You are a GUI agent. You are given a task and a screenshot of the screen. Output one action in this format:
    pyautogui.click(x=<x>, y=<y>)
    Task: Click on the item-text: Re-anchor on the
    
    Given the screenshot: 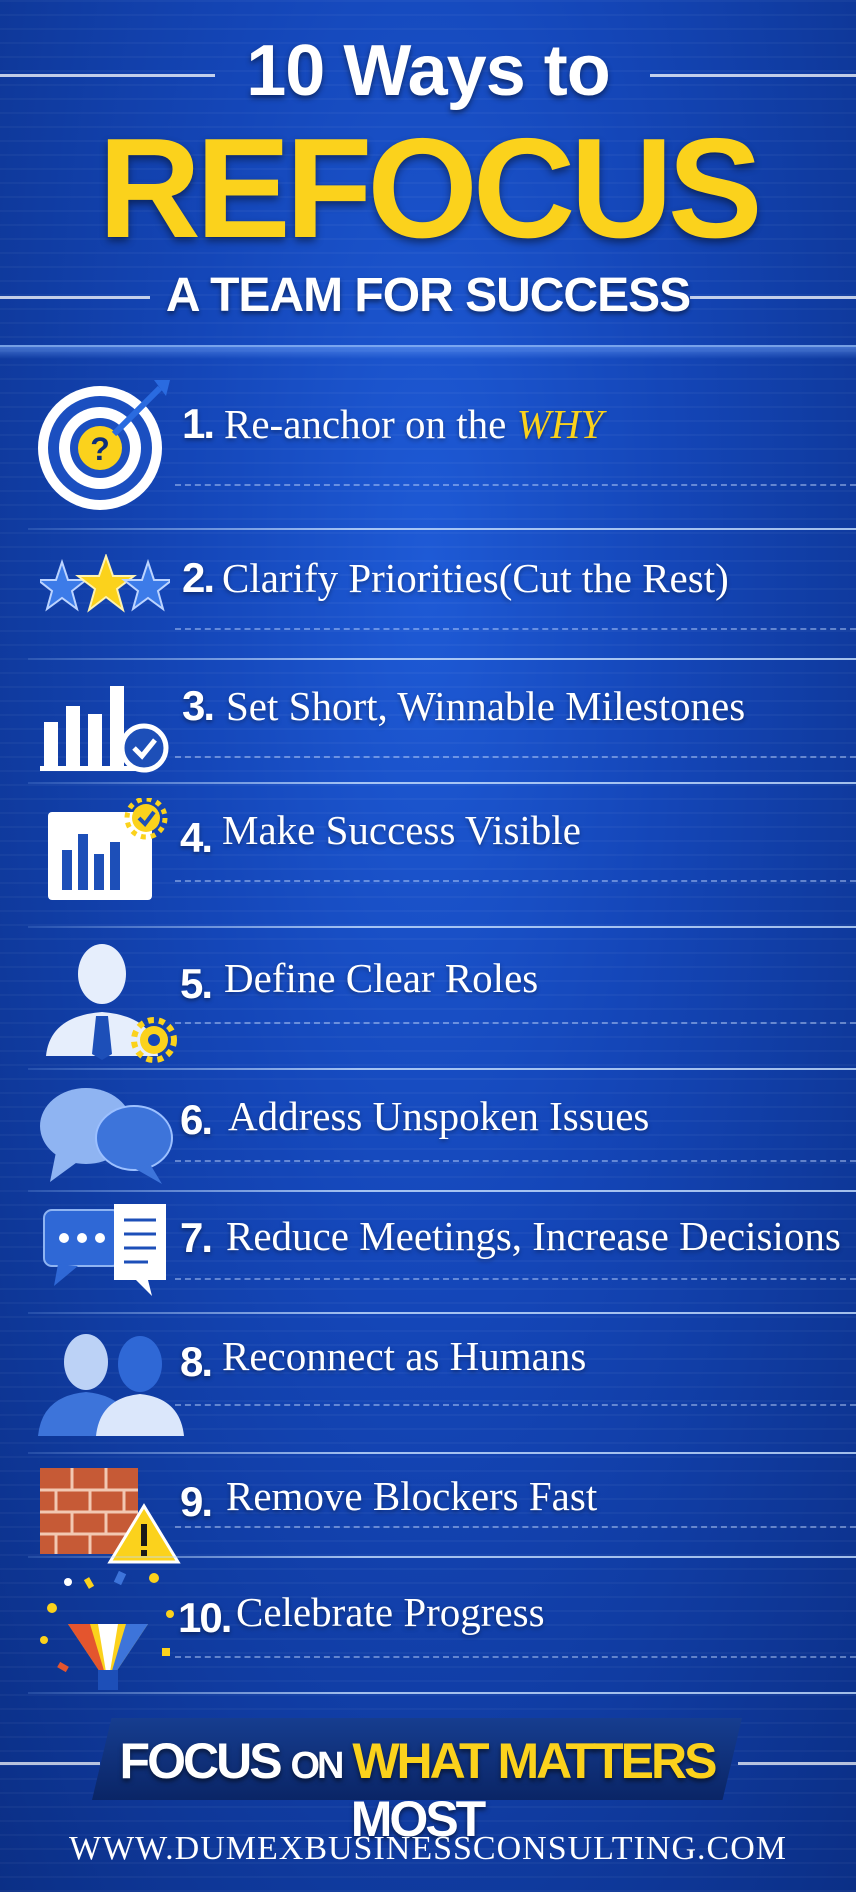 What is the action you would take?
    pyautogui.click(x=365, y=424)
    